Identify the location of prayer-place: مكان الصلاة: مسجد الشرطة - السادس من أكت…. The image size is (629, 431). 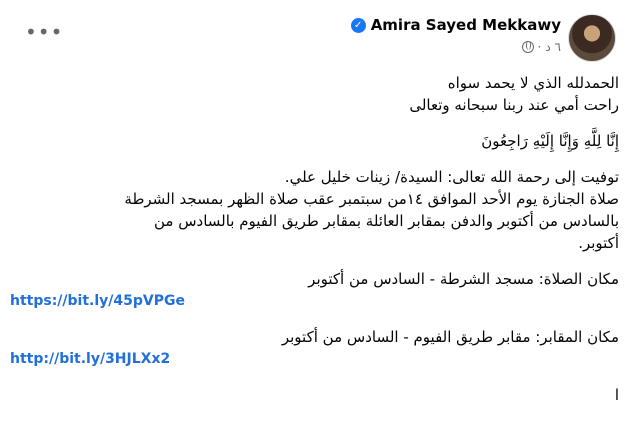
(463, 279).